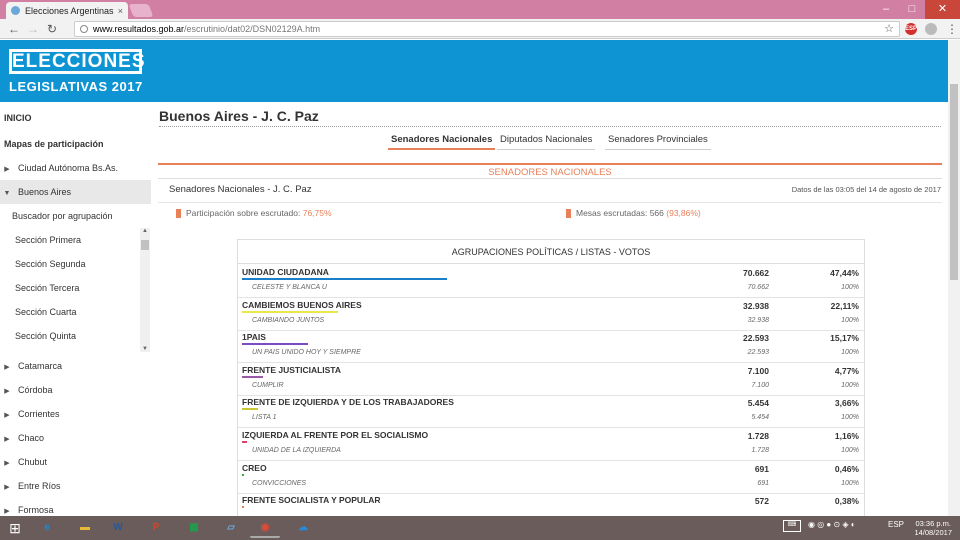 The height and width of the screenshot is (540, 960). Describe the element at coordinates (912, 9) in the screenshot. I see `maximize-icon: □` at that location.